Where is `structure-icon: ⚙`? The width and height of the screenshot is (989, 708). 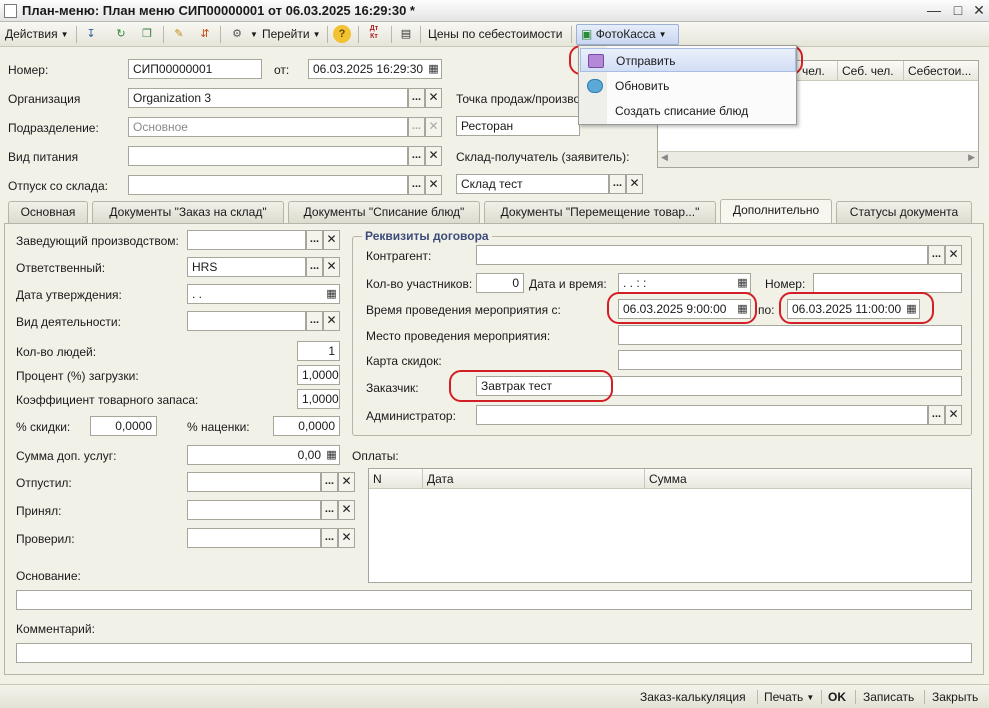 structure-icon: ⚙ is located at coordinates (237, 34).